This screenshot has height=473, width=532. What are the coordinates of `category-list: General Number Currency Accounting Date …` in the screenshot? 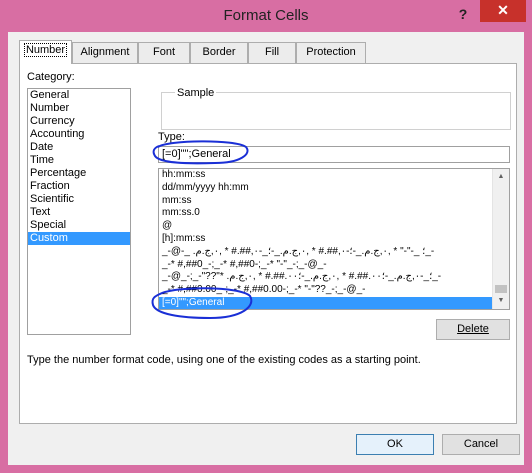 It's located at (79, 211).